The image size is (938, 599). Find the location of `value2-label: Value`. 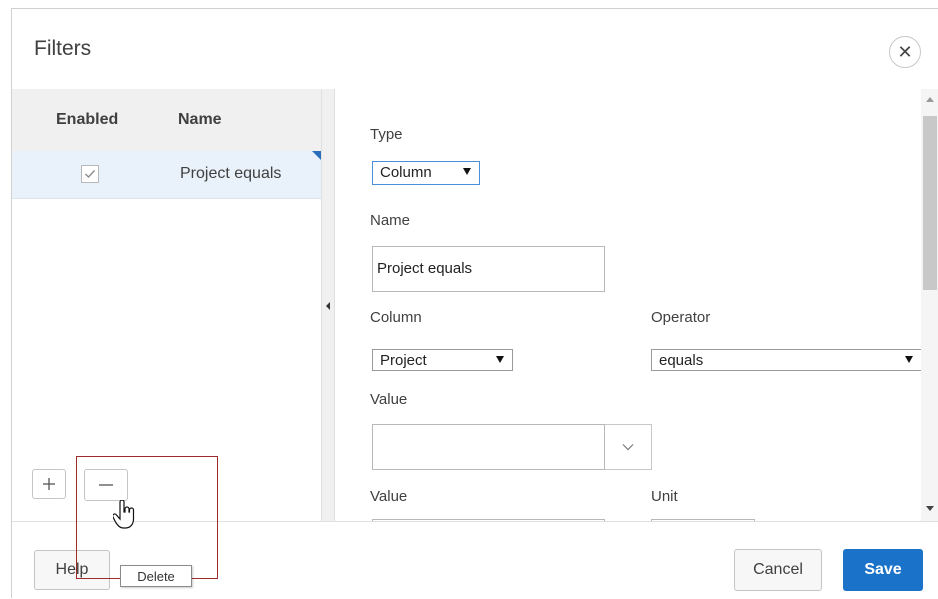

value2-label: Value is located at coordinates (389, 496).